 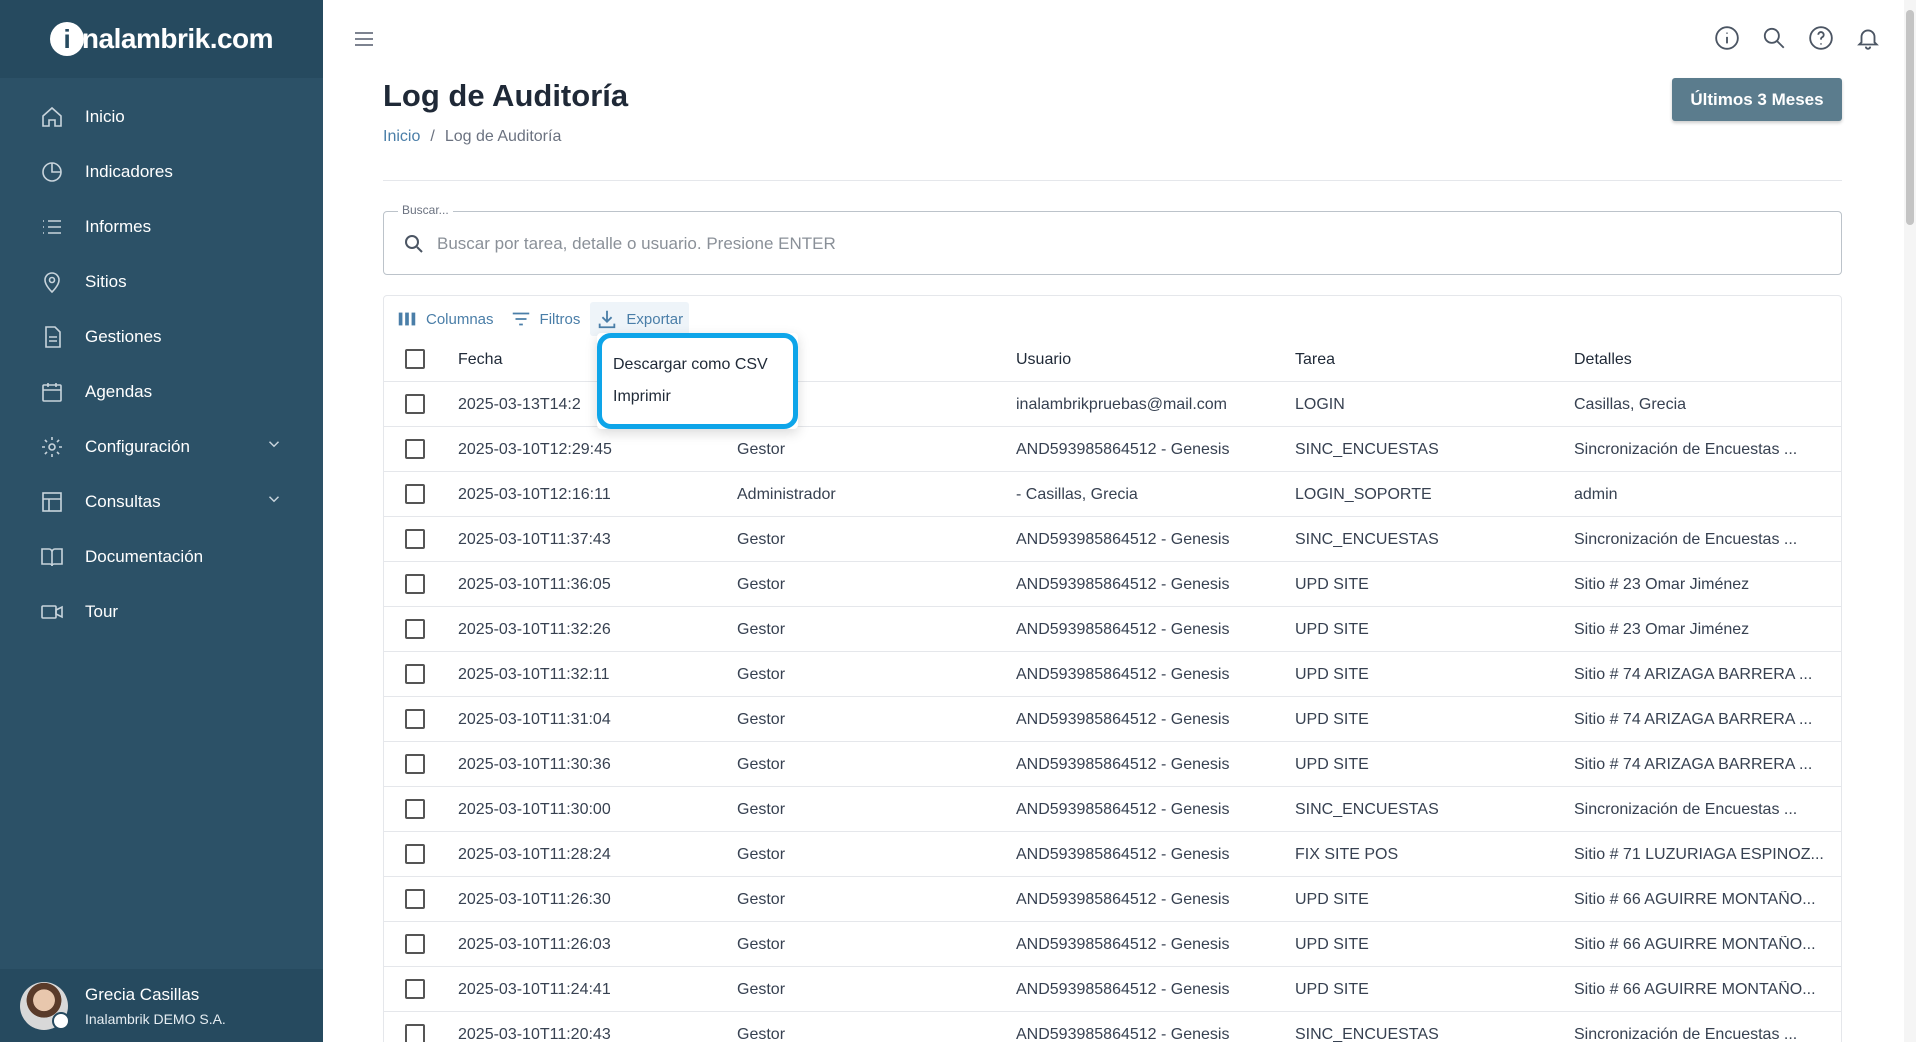 I want to click on help-icon, so click(x=1821, y=38).